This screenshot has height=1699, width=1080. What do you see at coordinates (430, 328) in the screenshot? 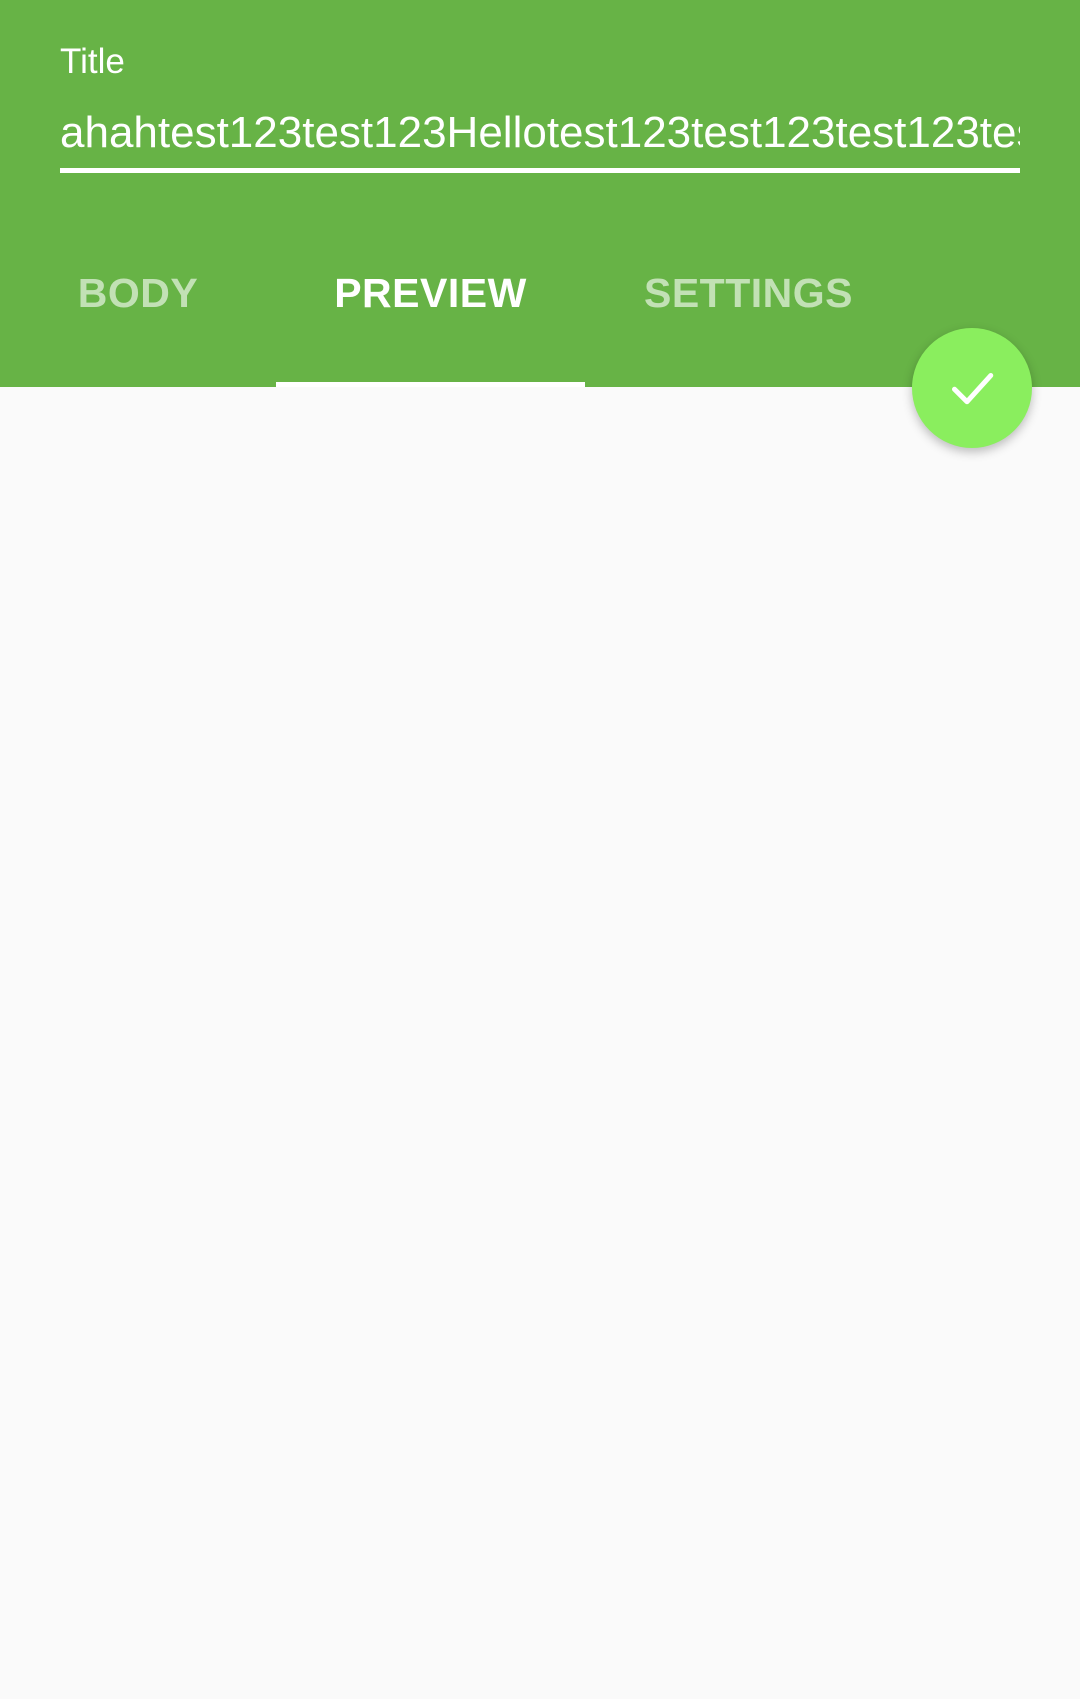
I see `tab-preview: PREVIEW` at bounding box center [430, 328].